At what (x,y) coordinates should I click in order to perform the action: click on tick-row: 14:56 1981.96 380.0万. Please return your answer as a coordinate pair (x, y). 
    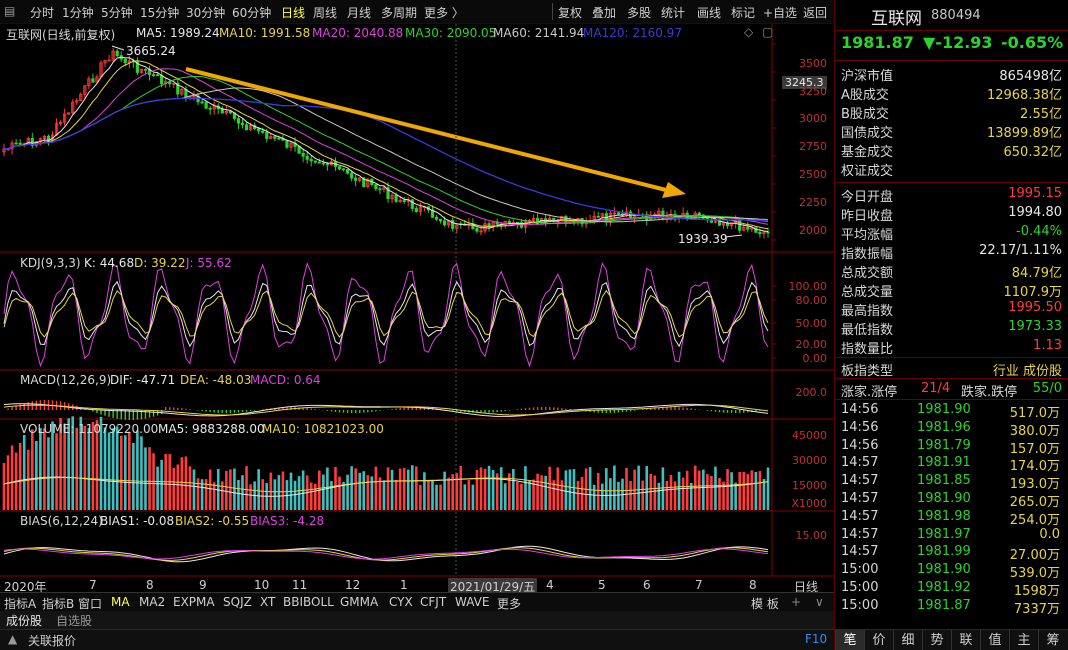
    Looking at the image, I should click on (950, 429).